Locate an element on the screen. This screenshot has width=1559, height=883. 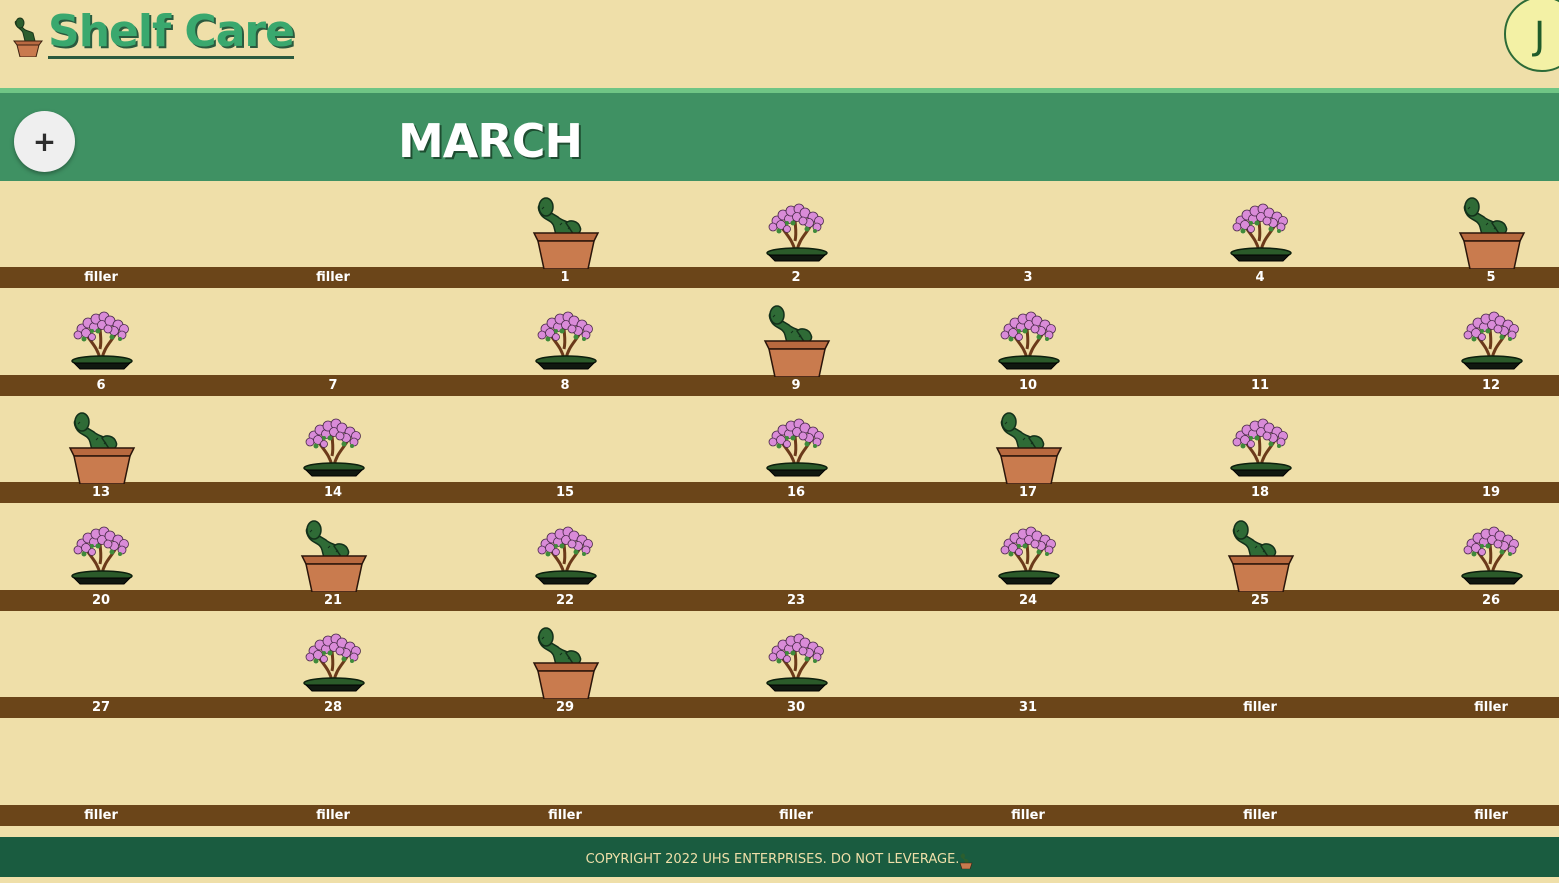
calendar-day: 9 is located at coordinates (796, 342).